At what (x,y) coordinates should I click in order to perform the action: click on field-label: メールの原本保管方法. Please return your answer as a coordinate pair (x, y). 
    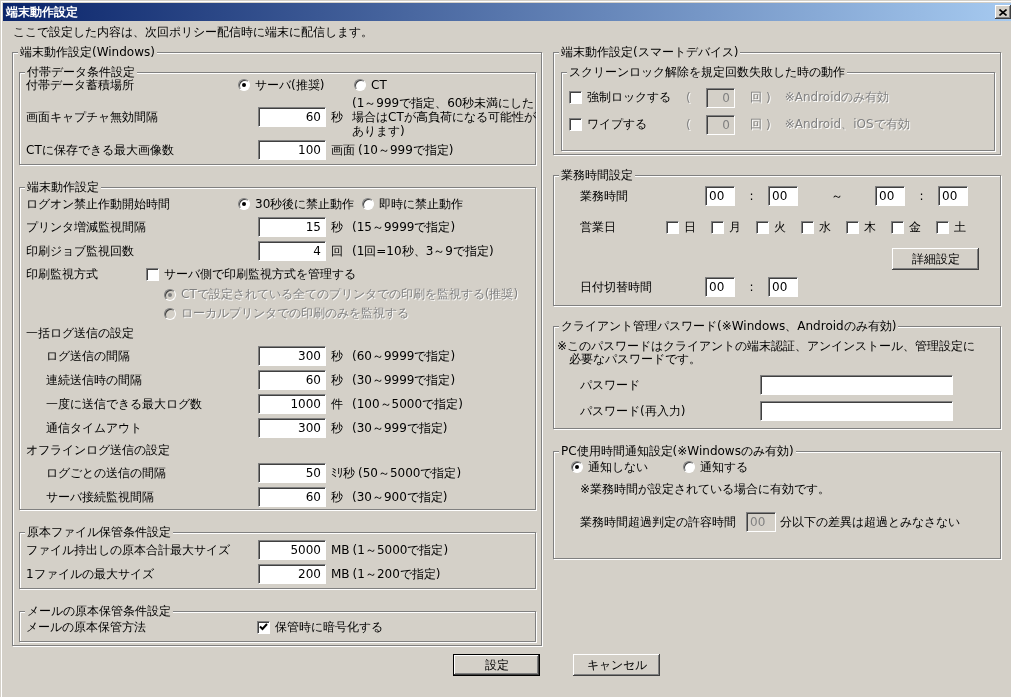
    Looking at the image, I should click on (86, 627).